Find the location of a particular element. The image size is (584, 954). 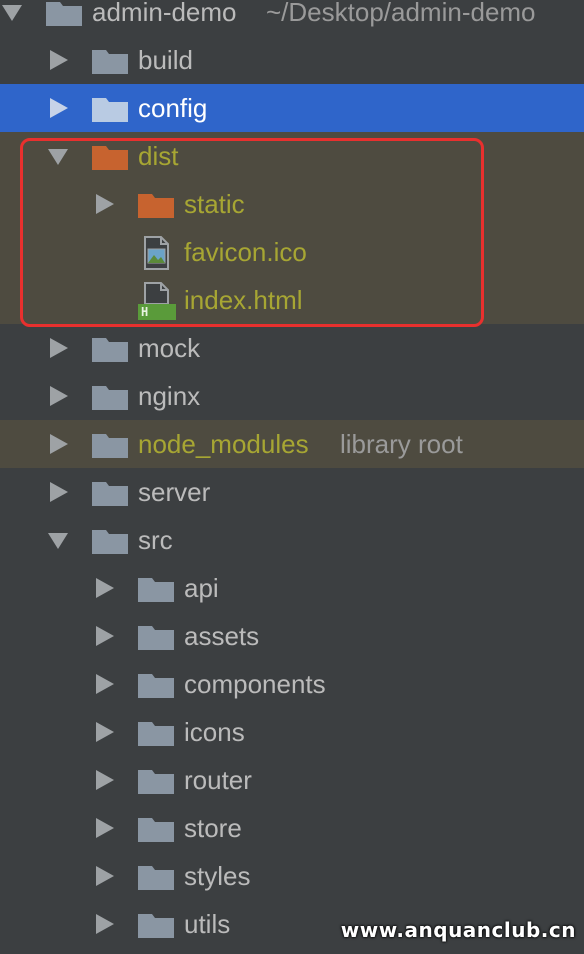

tree-item-label: mock is located at coordinates (169, 348).